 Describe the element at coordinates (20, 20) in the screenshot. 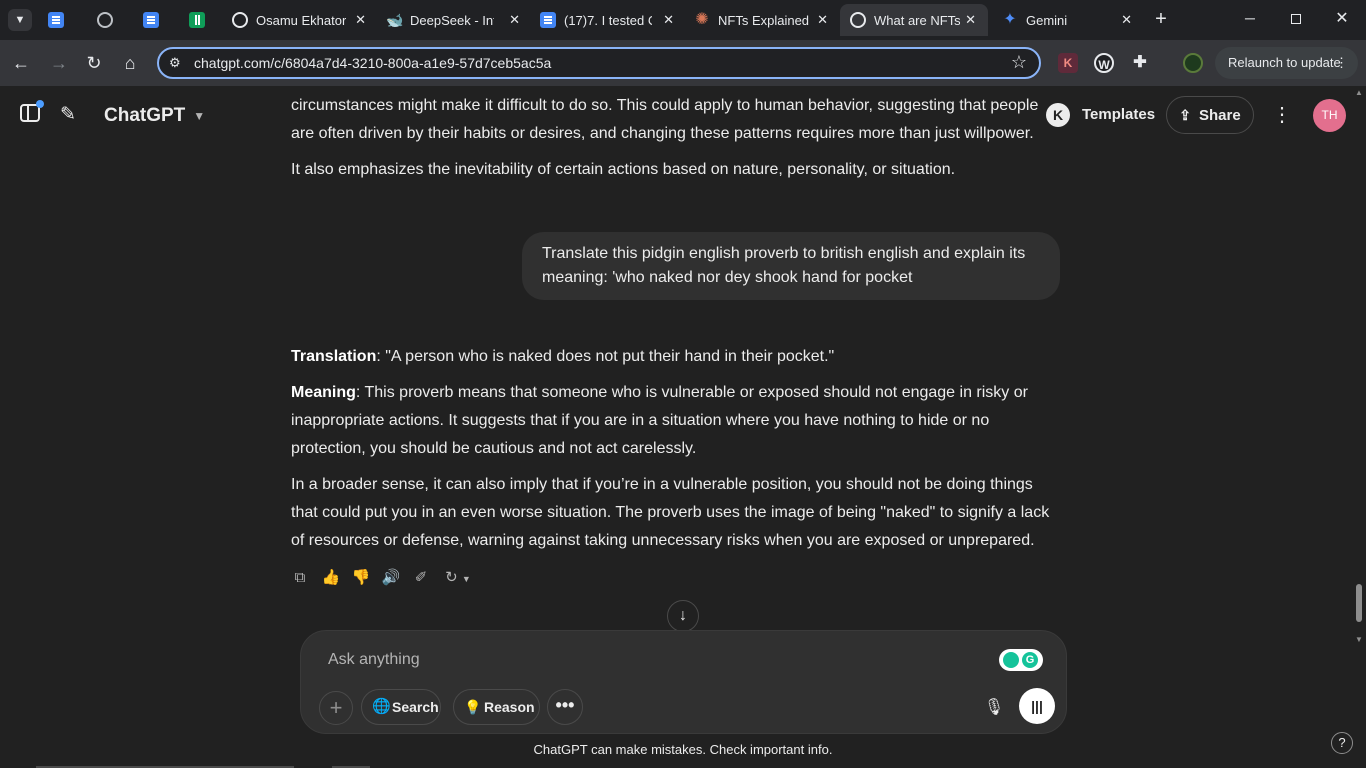

I see `tab-search-button: ▼` at that location.